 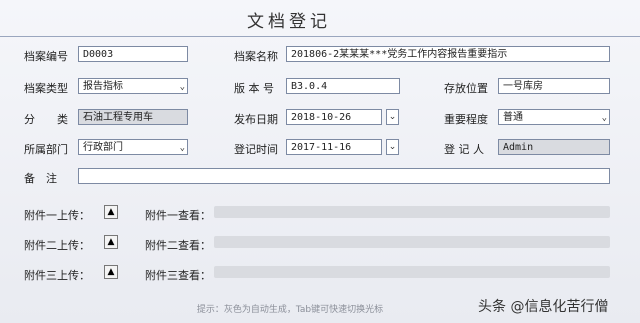 I want to click on location-input: 一号库房, so click(x=554, y=86).